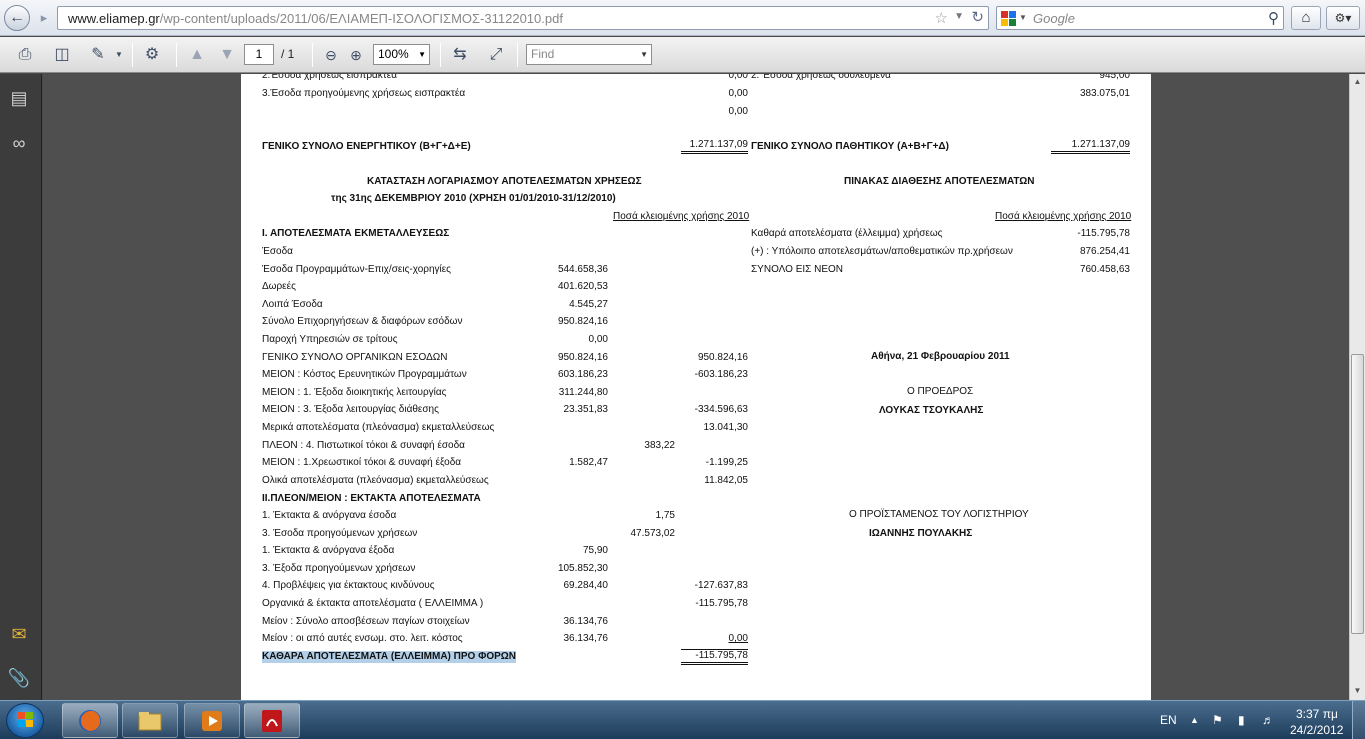 The height and width of the screenshot is (739, 1365). Describe the element at coordinates (259, 54) in the screenshot. I see `page-number-input: 1` at that location.